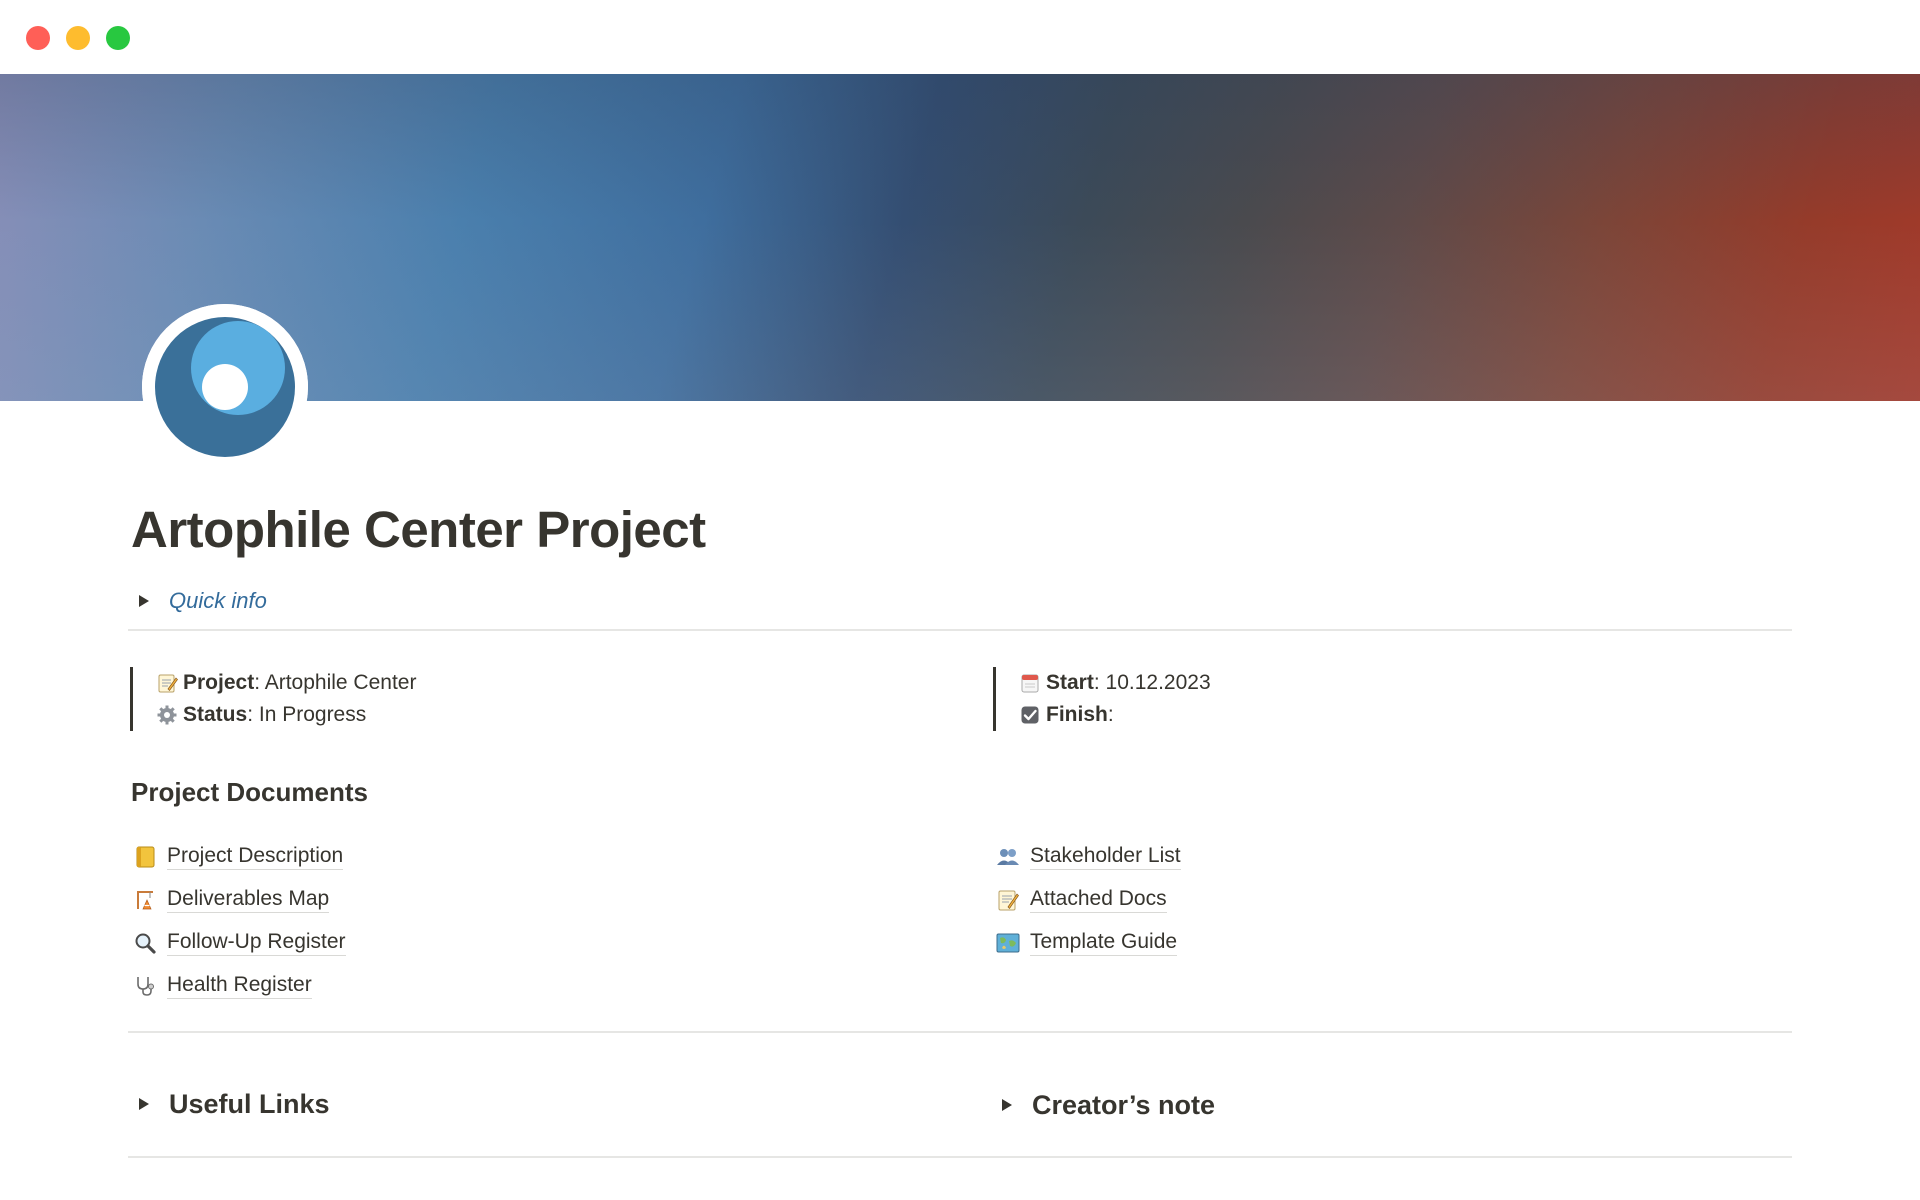 The width and height of the screenshot is (1920, 1200). What do you see at coordinates (145, 900) in the screenshot?
I see `construction-icon` at bounding box center [145, 900].